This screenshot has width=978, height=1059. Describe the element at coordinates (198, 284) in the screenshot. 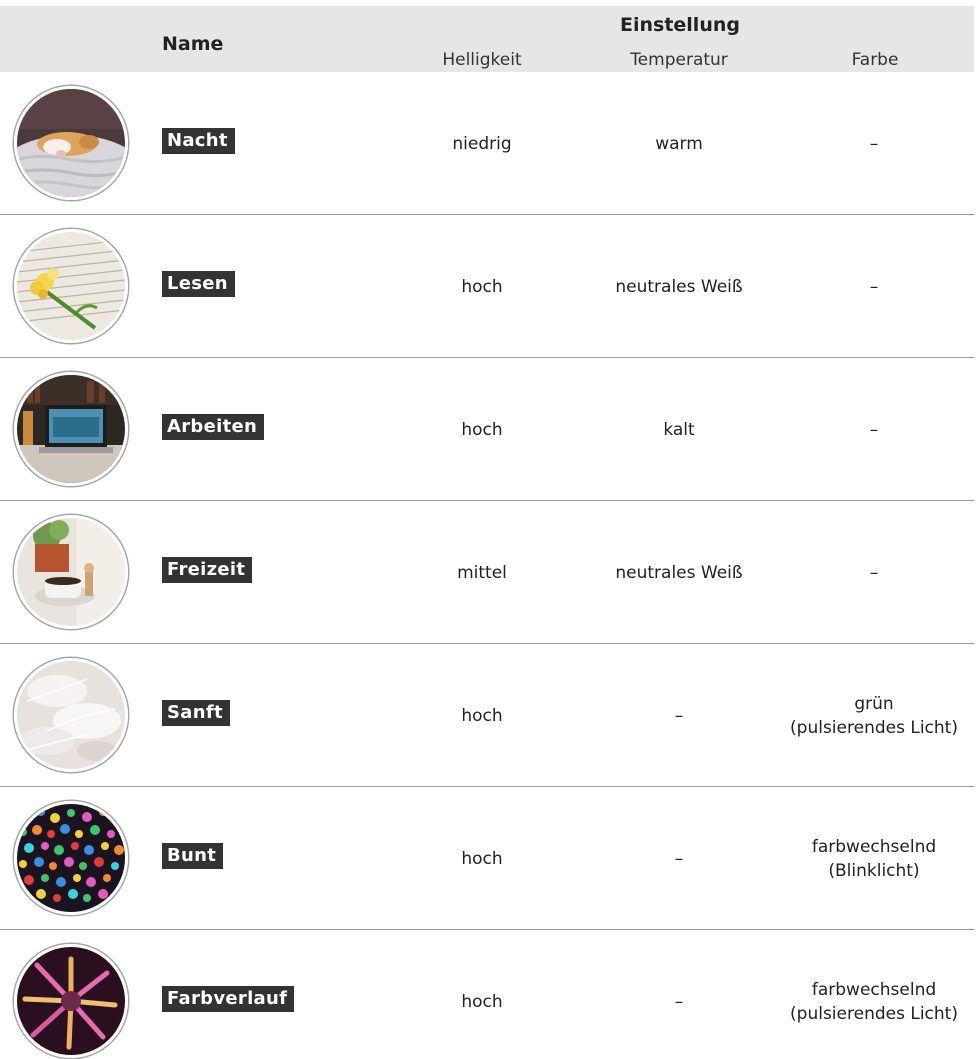

I see `mode-name-badge: Lesen` at that location.